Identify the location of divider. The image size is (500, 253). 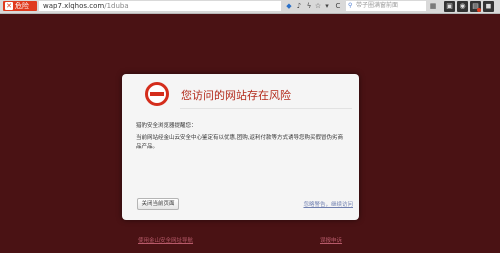
(266, 108).